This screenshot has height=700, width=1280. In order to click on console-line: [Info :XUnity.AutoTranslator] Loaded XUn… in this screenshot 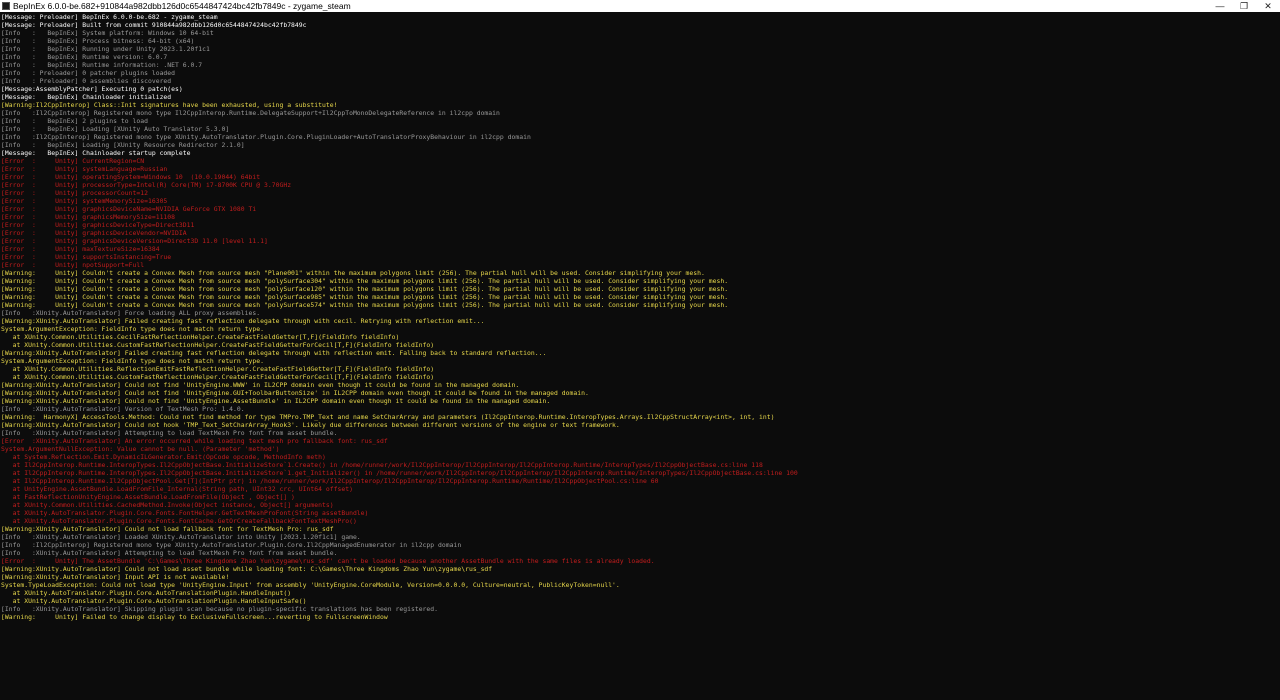, I will do `click(181, 537)`.